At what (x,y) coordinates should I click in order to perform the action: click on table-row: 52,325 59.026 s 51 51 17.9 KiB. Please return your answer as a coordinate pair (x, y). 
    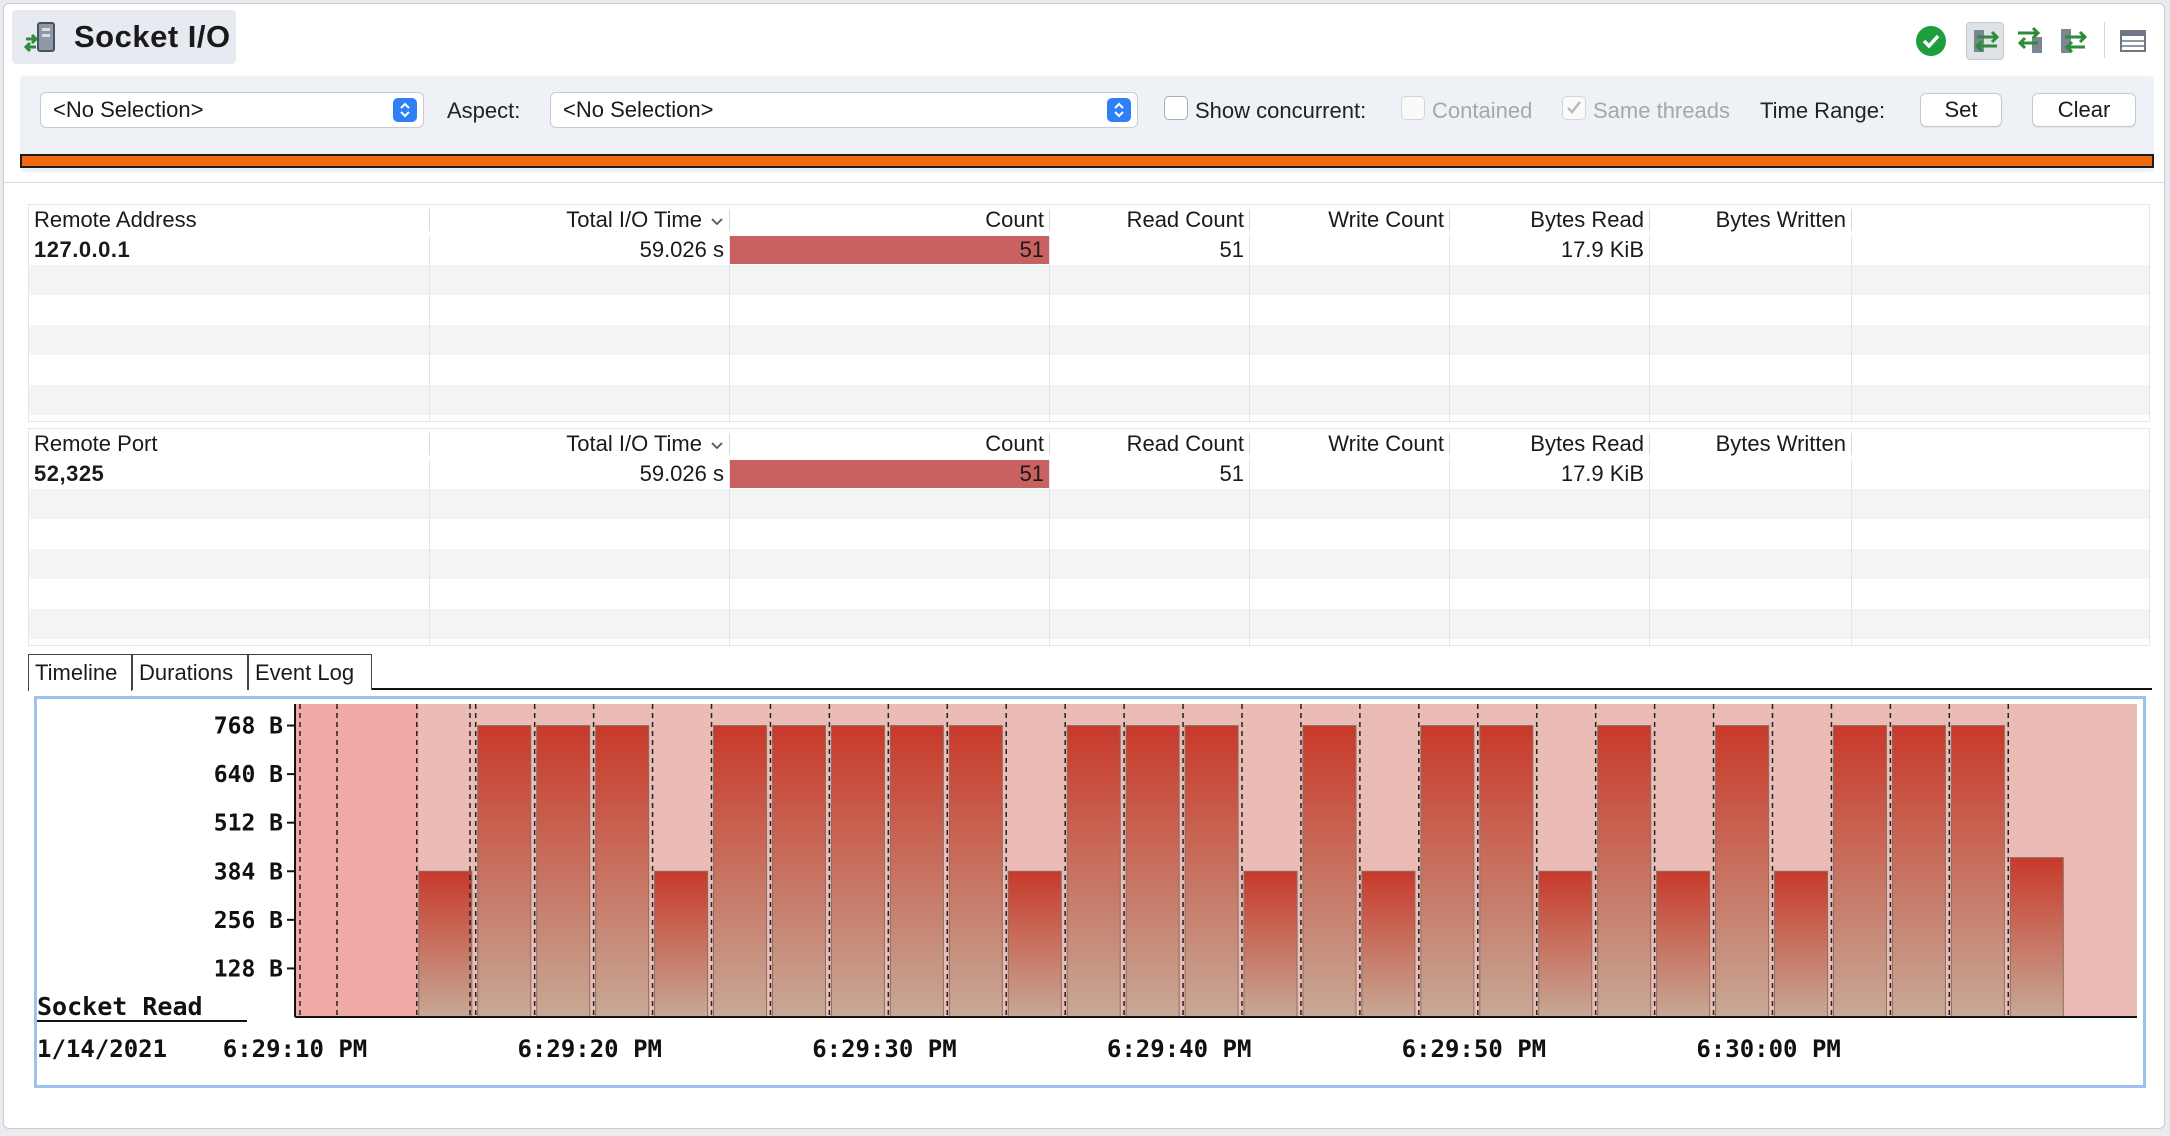
    Looking at the image, I should click on (1089, 474).